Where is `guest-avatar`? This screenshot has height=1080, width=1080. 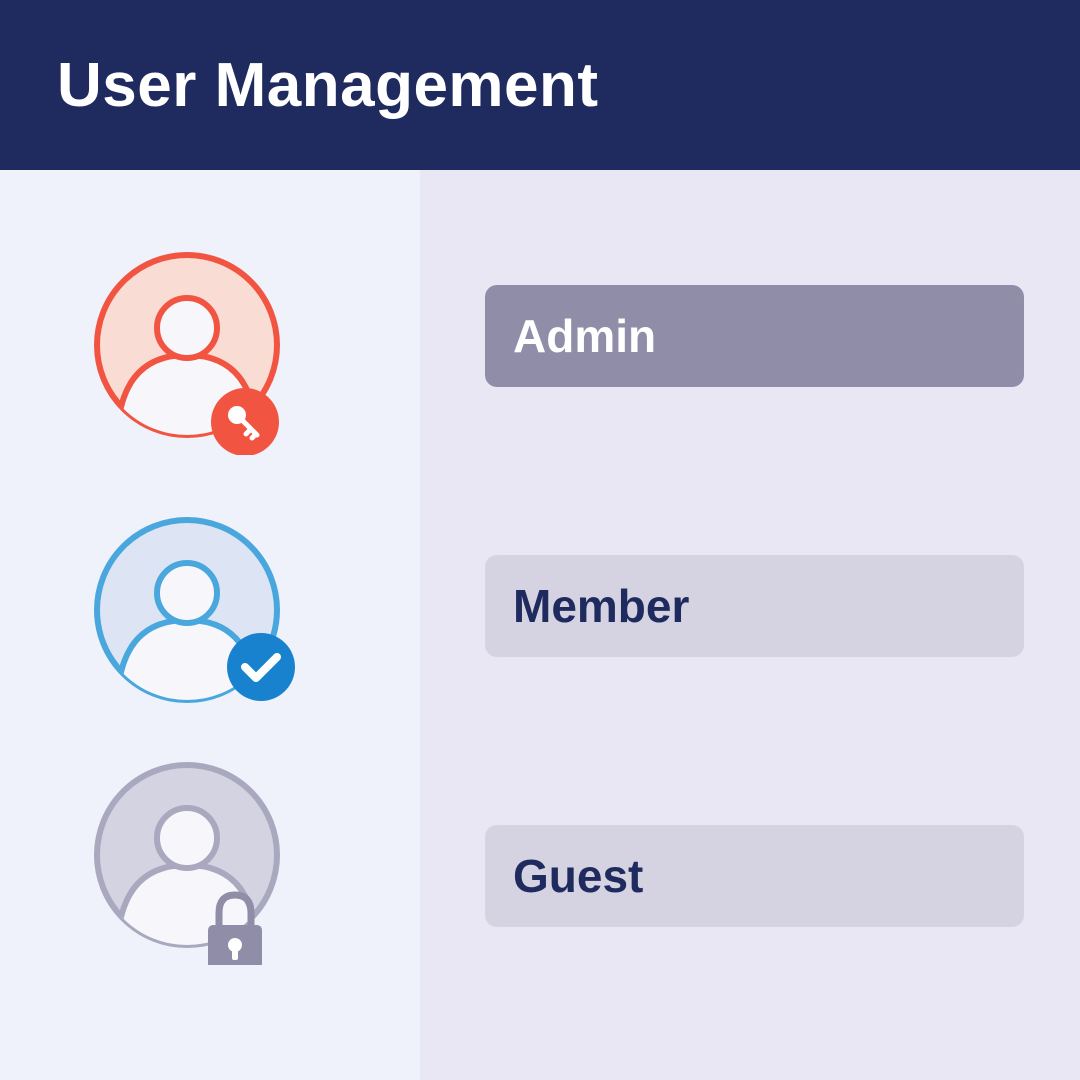
guest-avatar is located at coordinates (187, 855).